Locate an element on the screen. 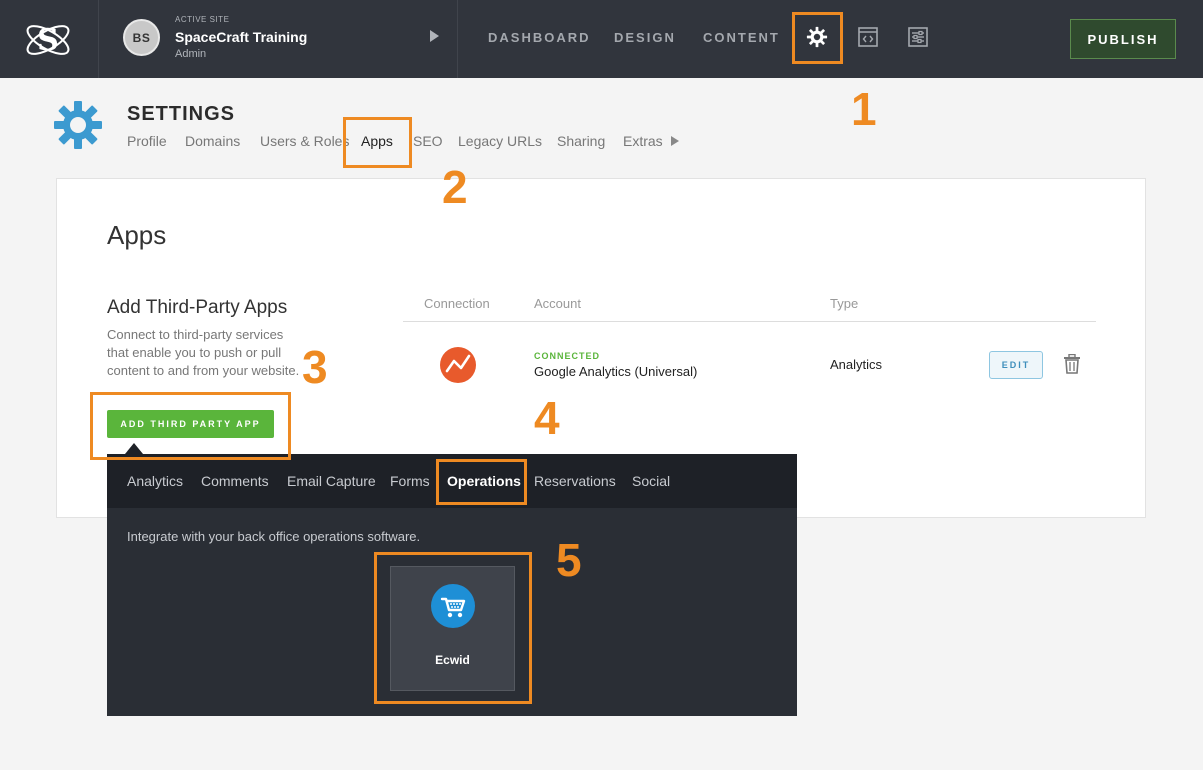 The height and width of the screenshot is (770, 1203). dropdown-tab-social: Social is located at coordinates (651, 481).